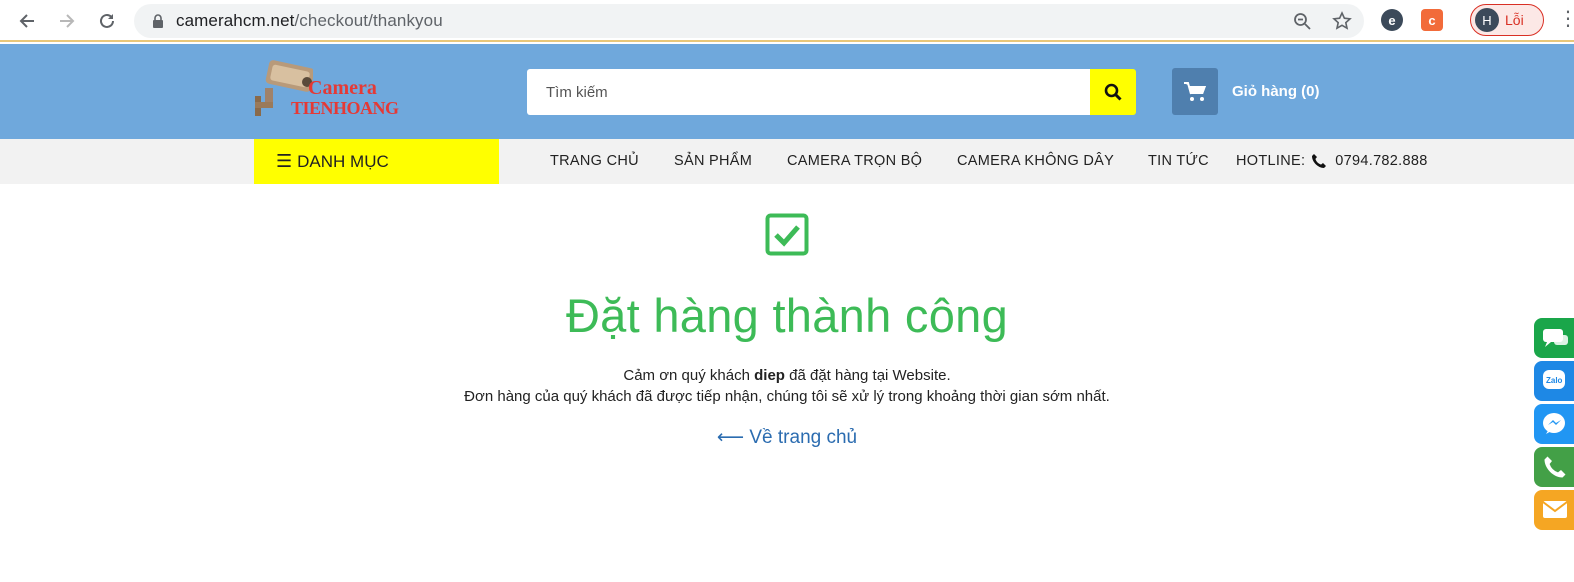  What do you see at coordinates (787, 234) in the screenshot?
I see `checkbox-checked-icon` at bounding box center [787, 234].